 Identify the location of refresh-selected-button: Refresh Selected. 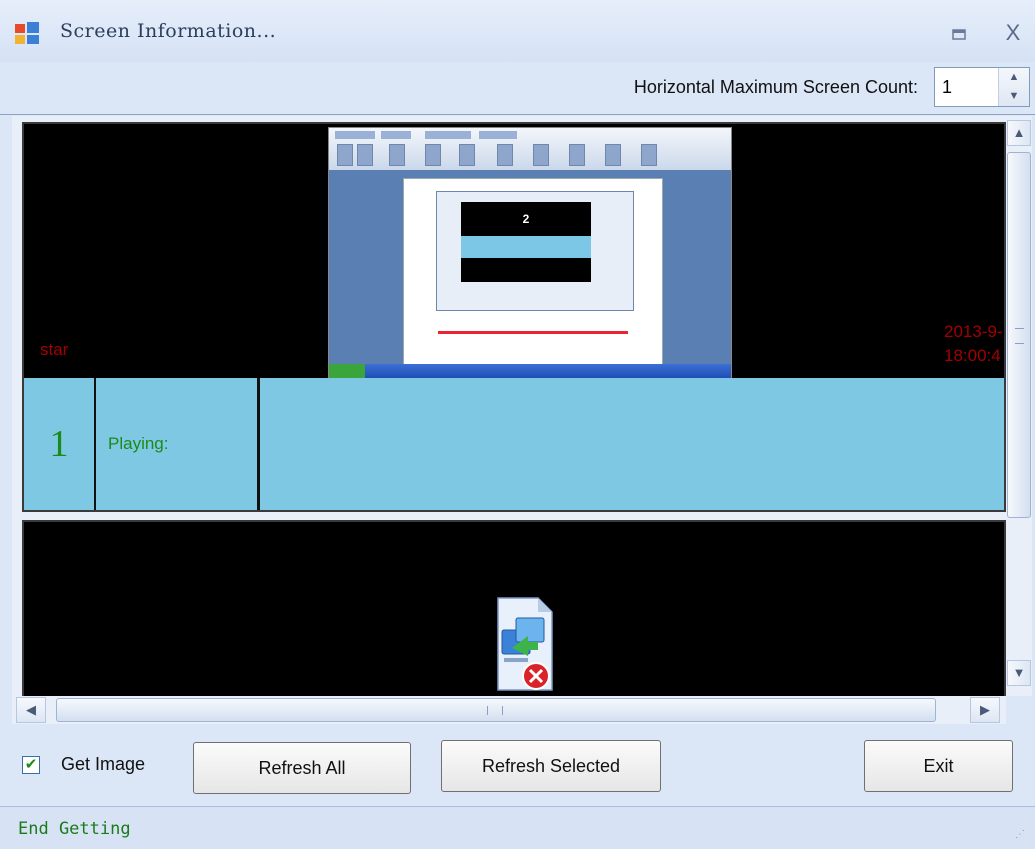
(551, 766).